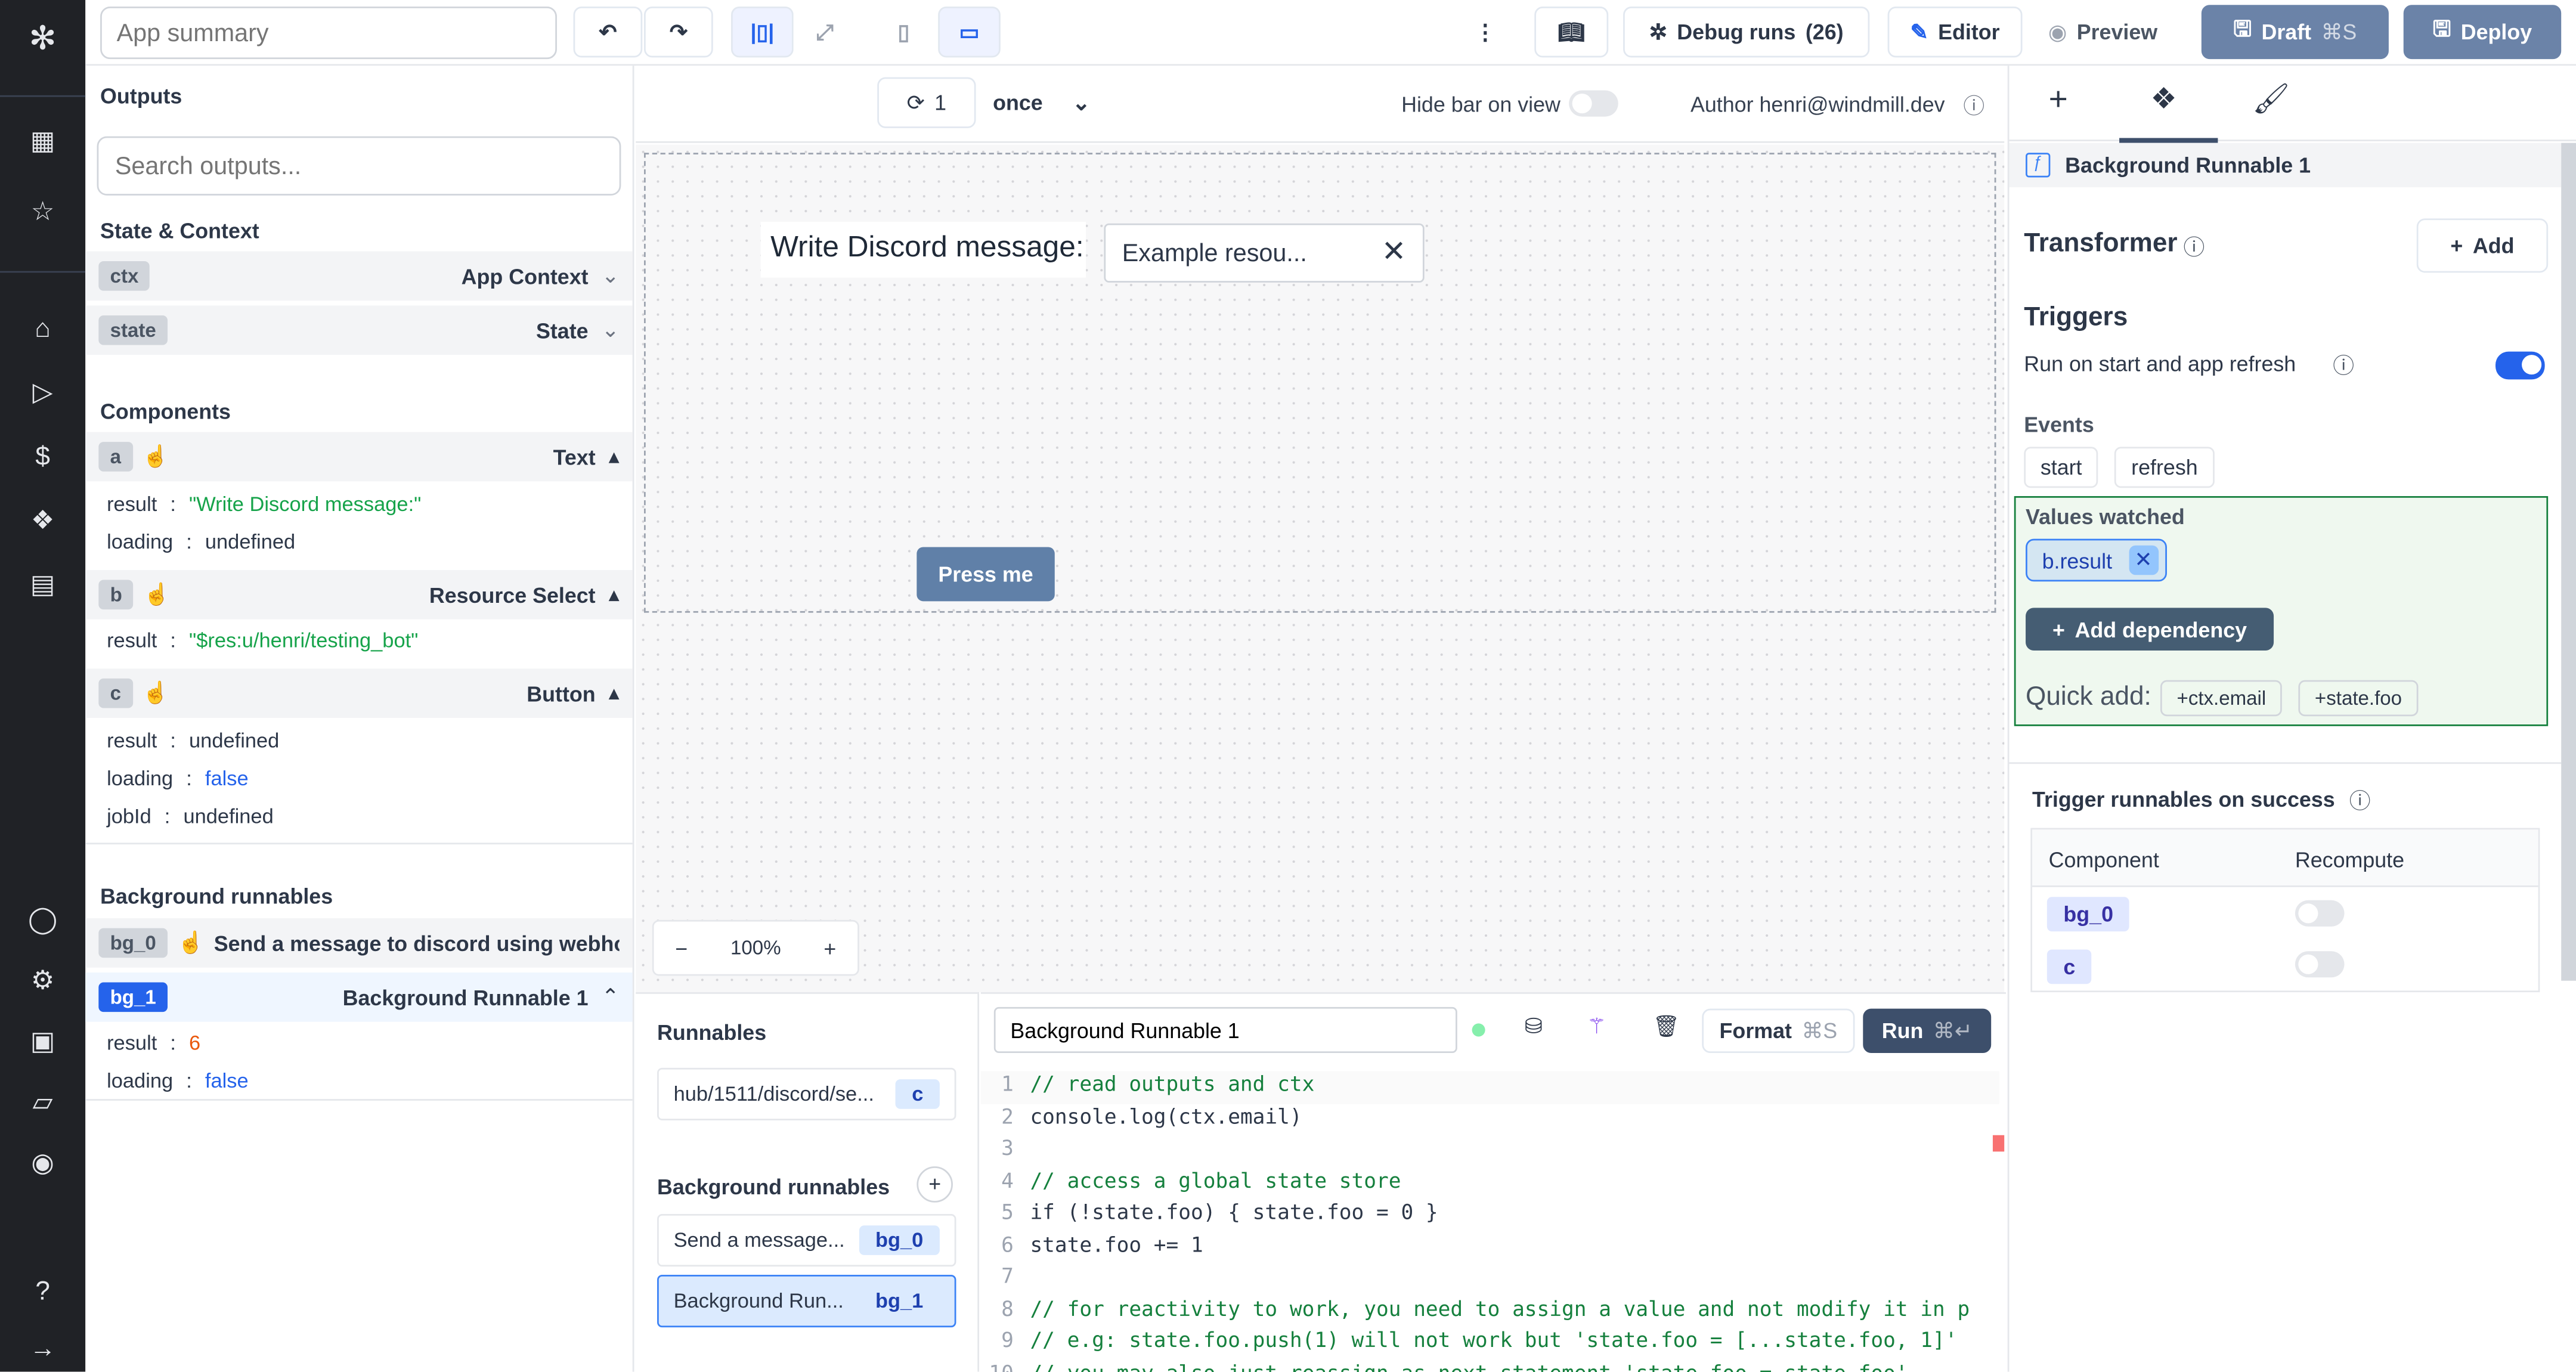 Image resolution: width=2576 pixels, height=1372 pixels. I want to click on resources-icon: ❖, so click(43, 522).